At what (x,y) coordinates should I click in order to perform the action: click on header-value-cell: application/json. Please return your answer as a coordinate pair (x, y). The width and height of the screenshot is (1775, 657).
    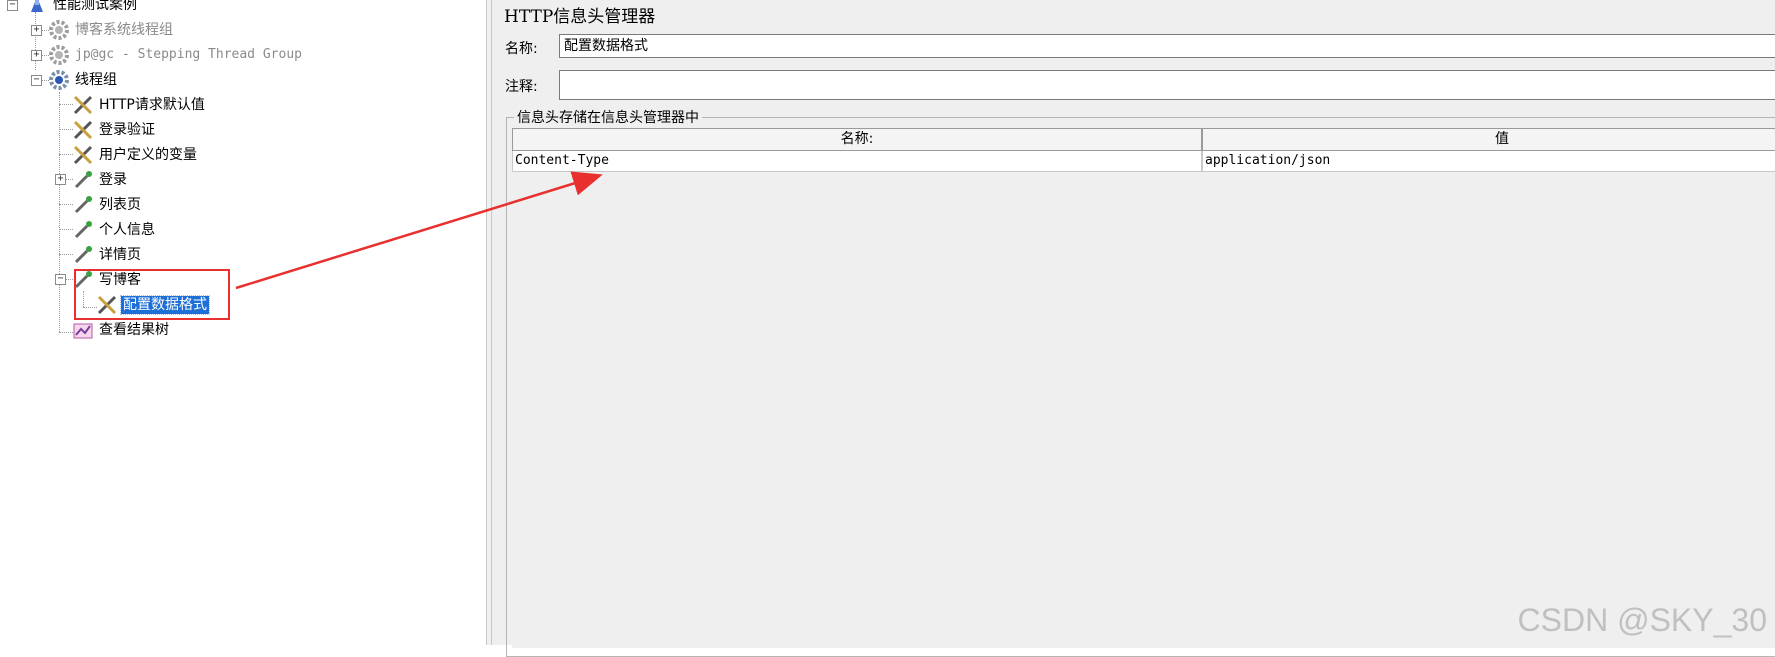
    Looking at the image, I should click on (1488, 161).